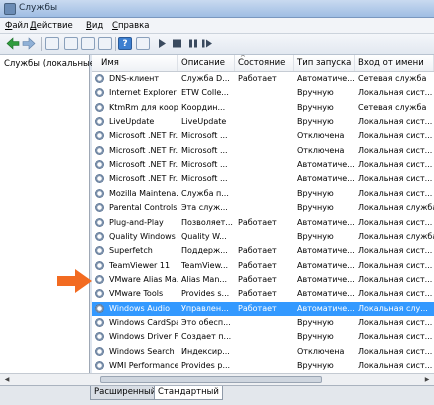 The image size is (434, 405). What do you see at coordinates (206, 63) in the screenshot?
I see `column-description: Описание` at bounding box center [206, 63].